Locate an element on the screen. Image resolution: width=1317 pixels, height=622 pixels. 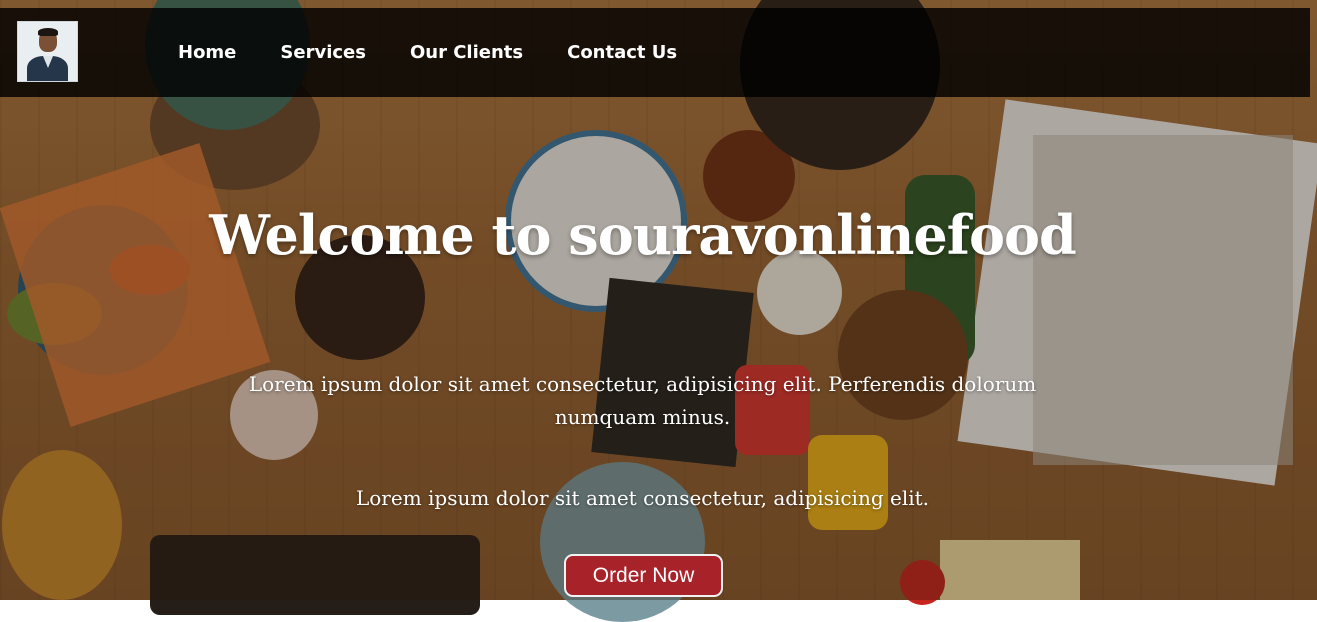
avatar is located at coordinates (47, 51).